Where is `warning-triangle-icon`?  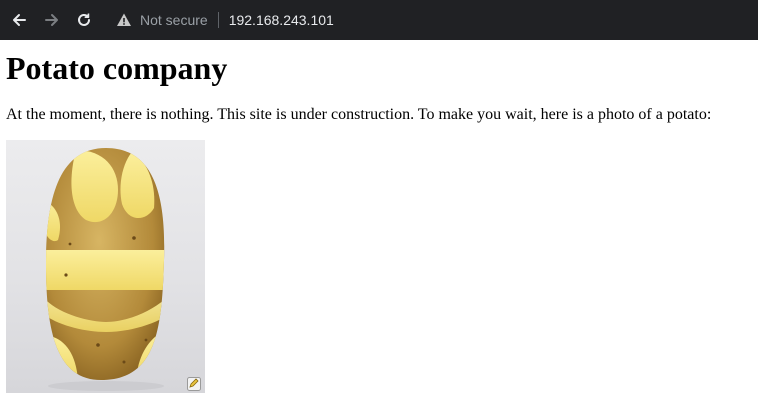
warning-triangle-icon is located at coordinates (124, 20).